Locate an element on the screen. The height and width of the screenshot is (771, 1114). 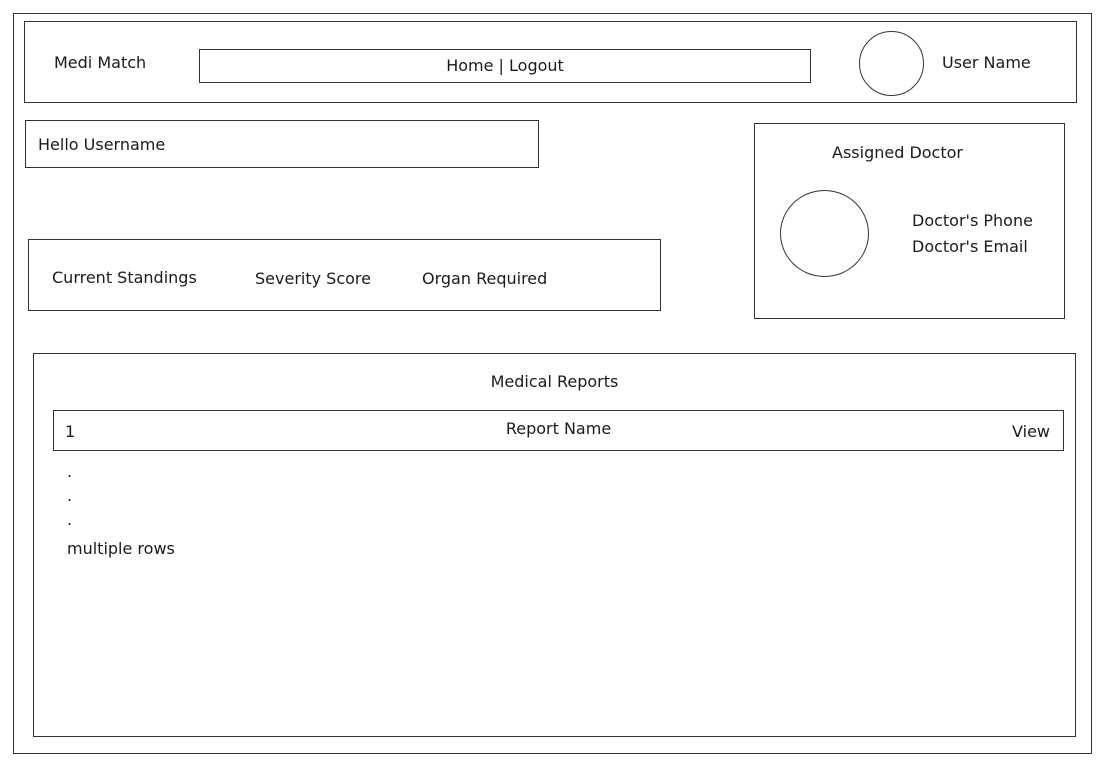
user-name: User Name is located at coordinates (986, 63).